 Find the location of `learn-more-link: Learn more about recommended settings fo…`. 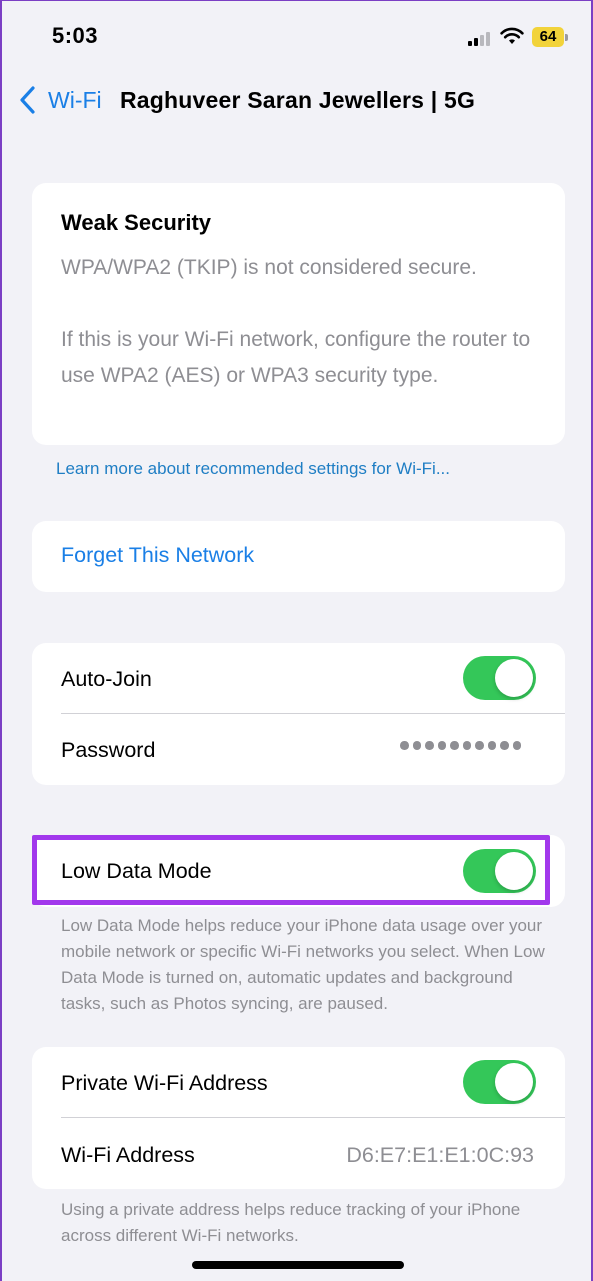

learn-more-link: Learn more about recommended settings fo… is located at coordinates (253, 469).